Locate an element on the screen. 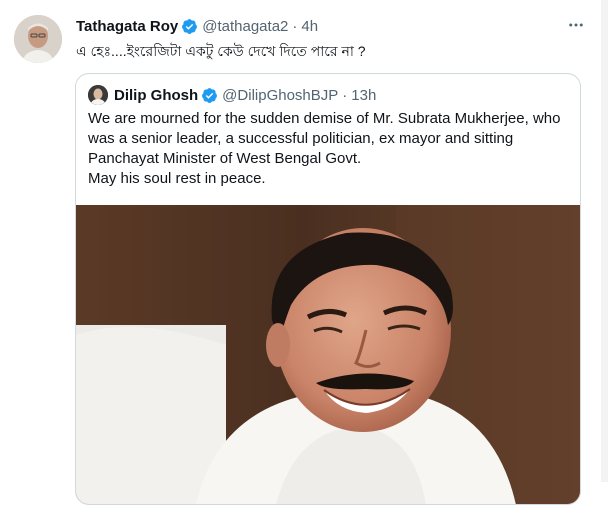  tweet-header: Tathagata Roy @tathagata2 · 4h is located at coordinates (197, 26).